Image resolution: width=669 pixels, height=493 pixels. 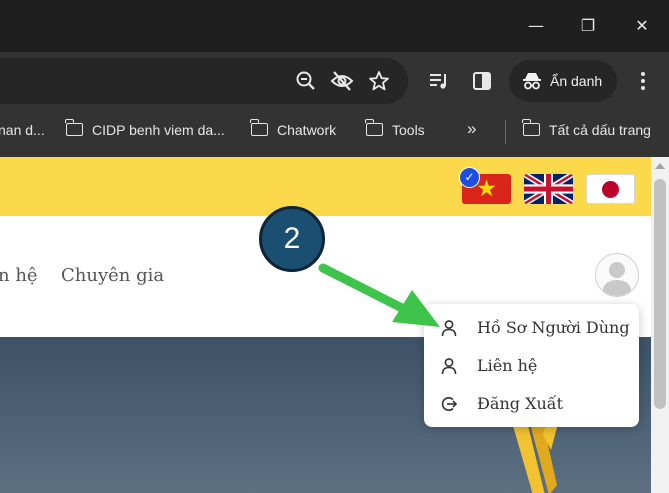 What do you see at coordinates (643, 83) in the screenshot?
I see `more-icon` at bounding box center [643, 83].